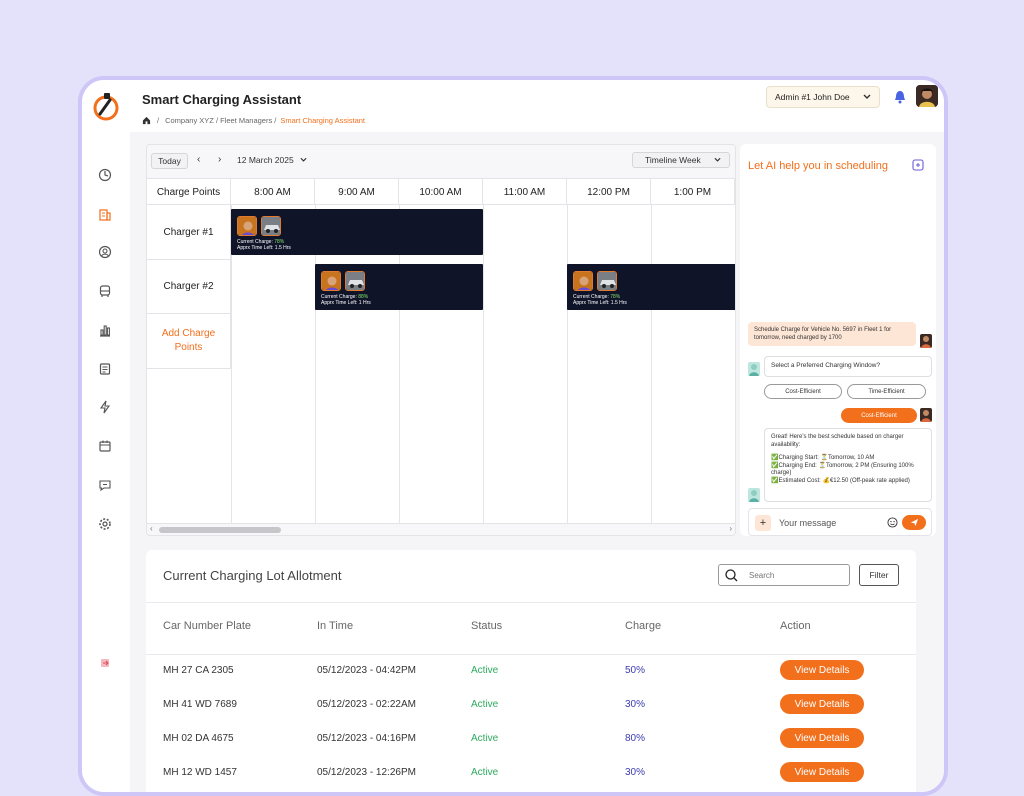 This screenshot has width=1024, height=796. What do you see at coordinates (525, 192) in the screenshot?
I see `time-slot: 11:00 AM` at bounding box center [525, 192].